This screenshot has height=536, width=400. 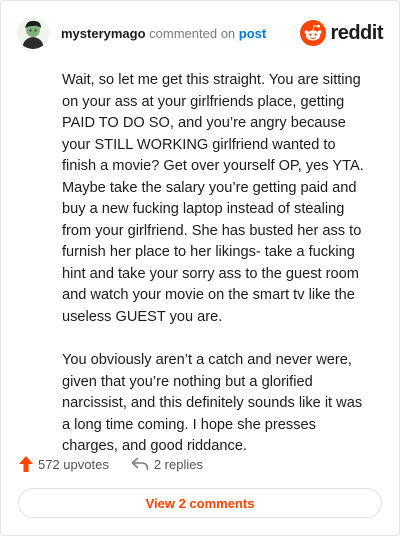 I want to click on action-text: commented on, so click(x=192, y=33).